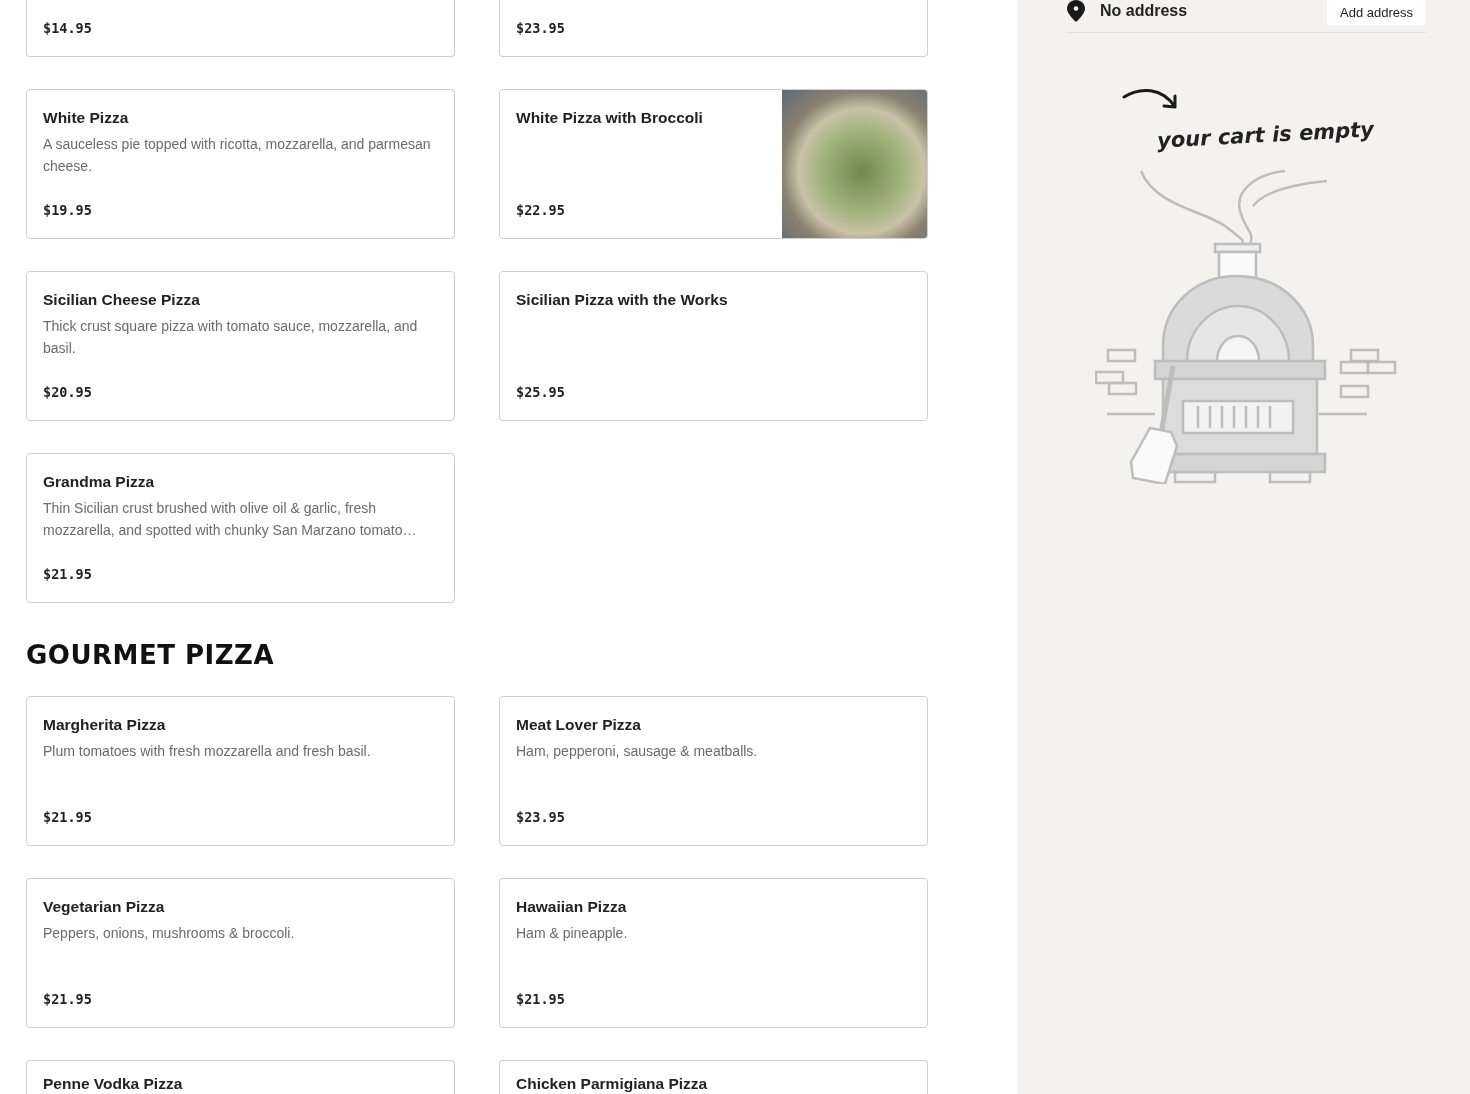 The image size is (1470, 1094). Describe the element at coordinates (1376, 12) in the screenshot. I see `add-address-button: Add address` at that location.